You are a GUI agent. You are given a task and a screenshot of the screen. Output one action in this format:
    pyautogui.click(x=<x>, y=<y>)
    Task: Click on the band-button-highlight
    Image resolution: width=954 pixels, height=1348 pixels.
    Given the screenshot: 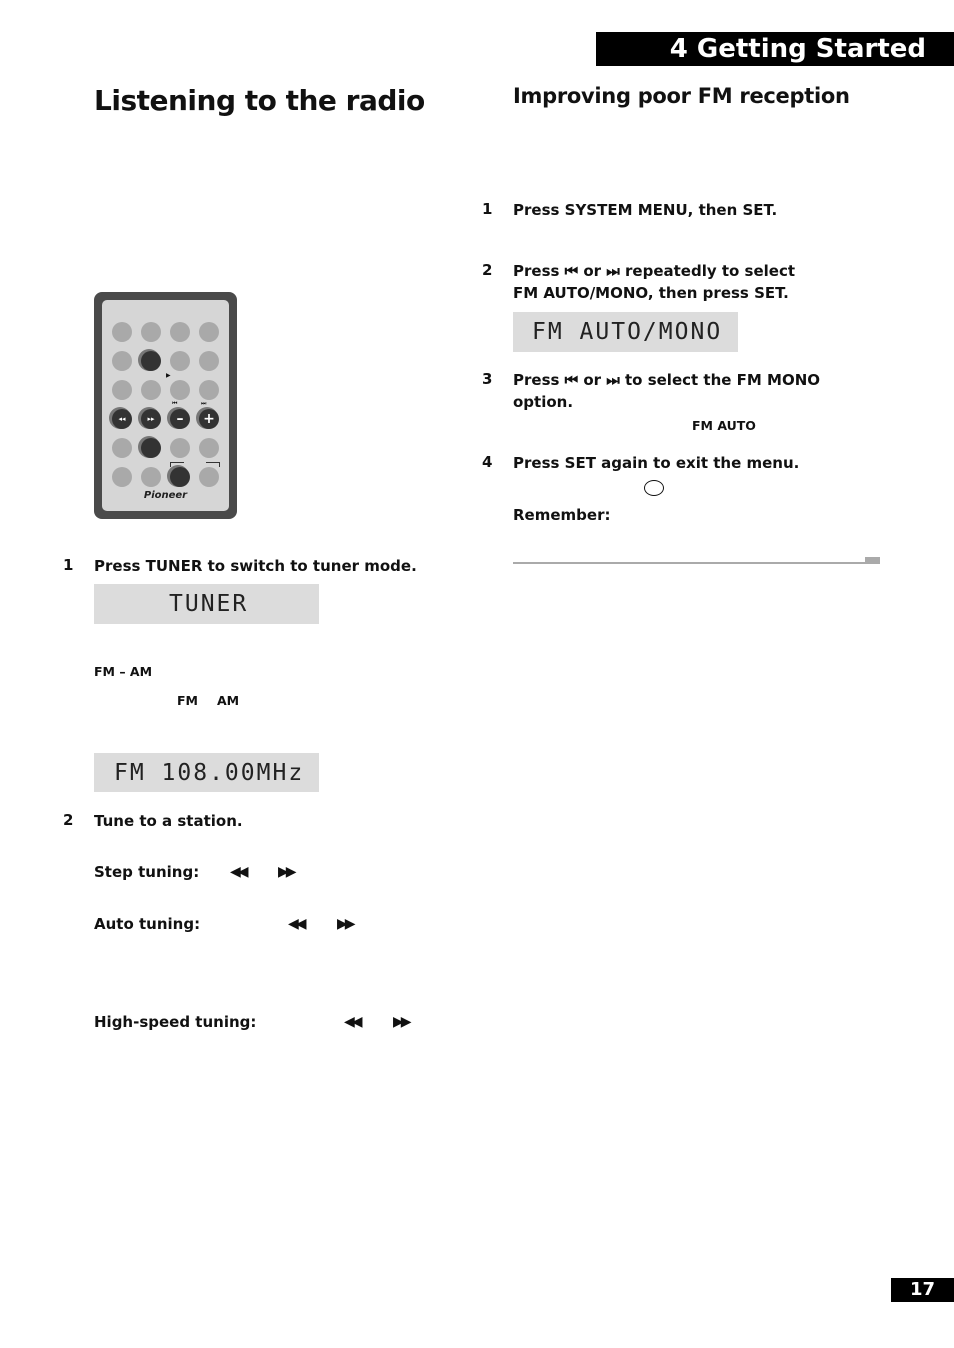 What is the action you would take?
    pyautogui.click(x=151, y=448)
    